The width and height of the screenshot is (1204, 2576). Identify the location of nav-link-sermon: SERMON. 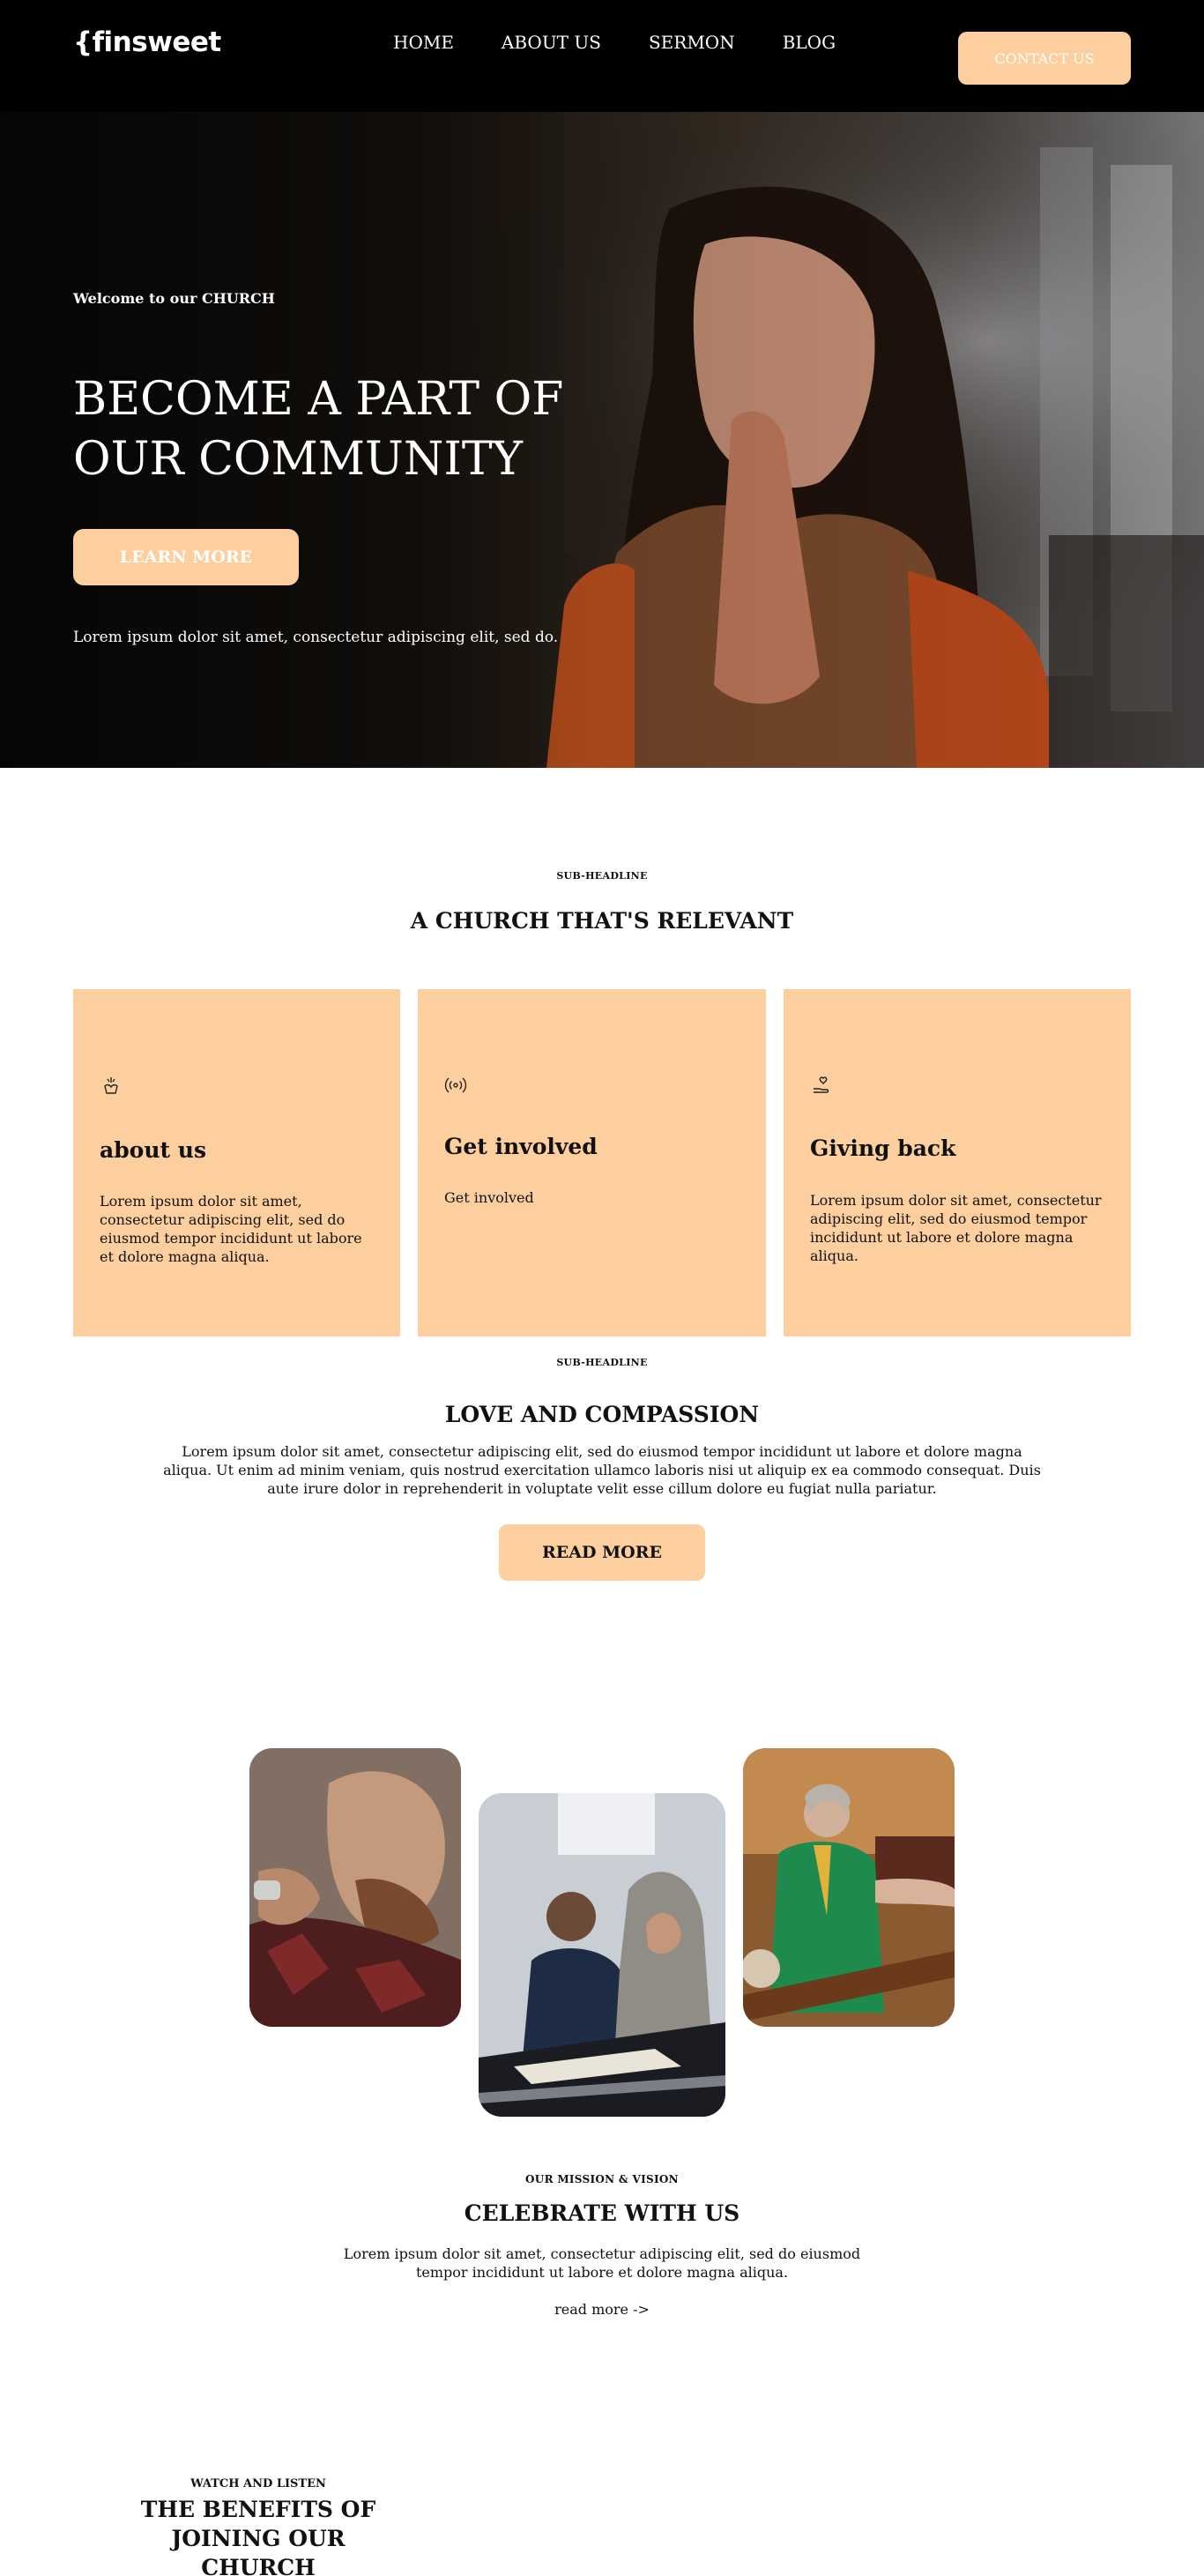
(692, 43).